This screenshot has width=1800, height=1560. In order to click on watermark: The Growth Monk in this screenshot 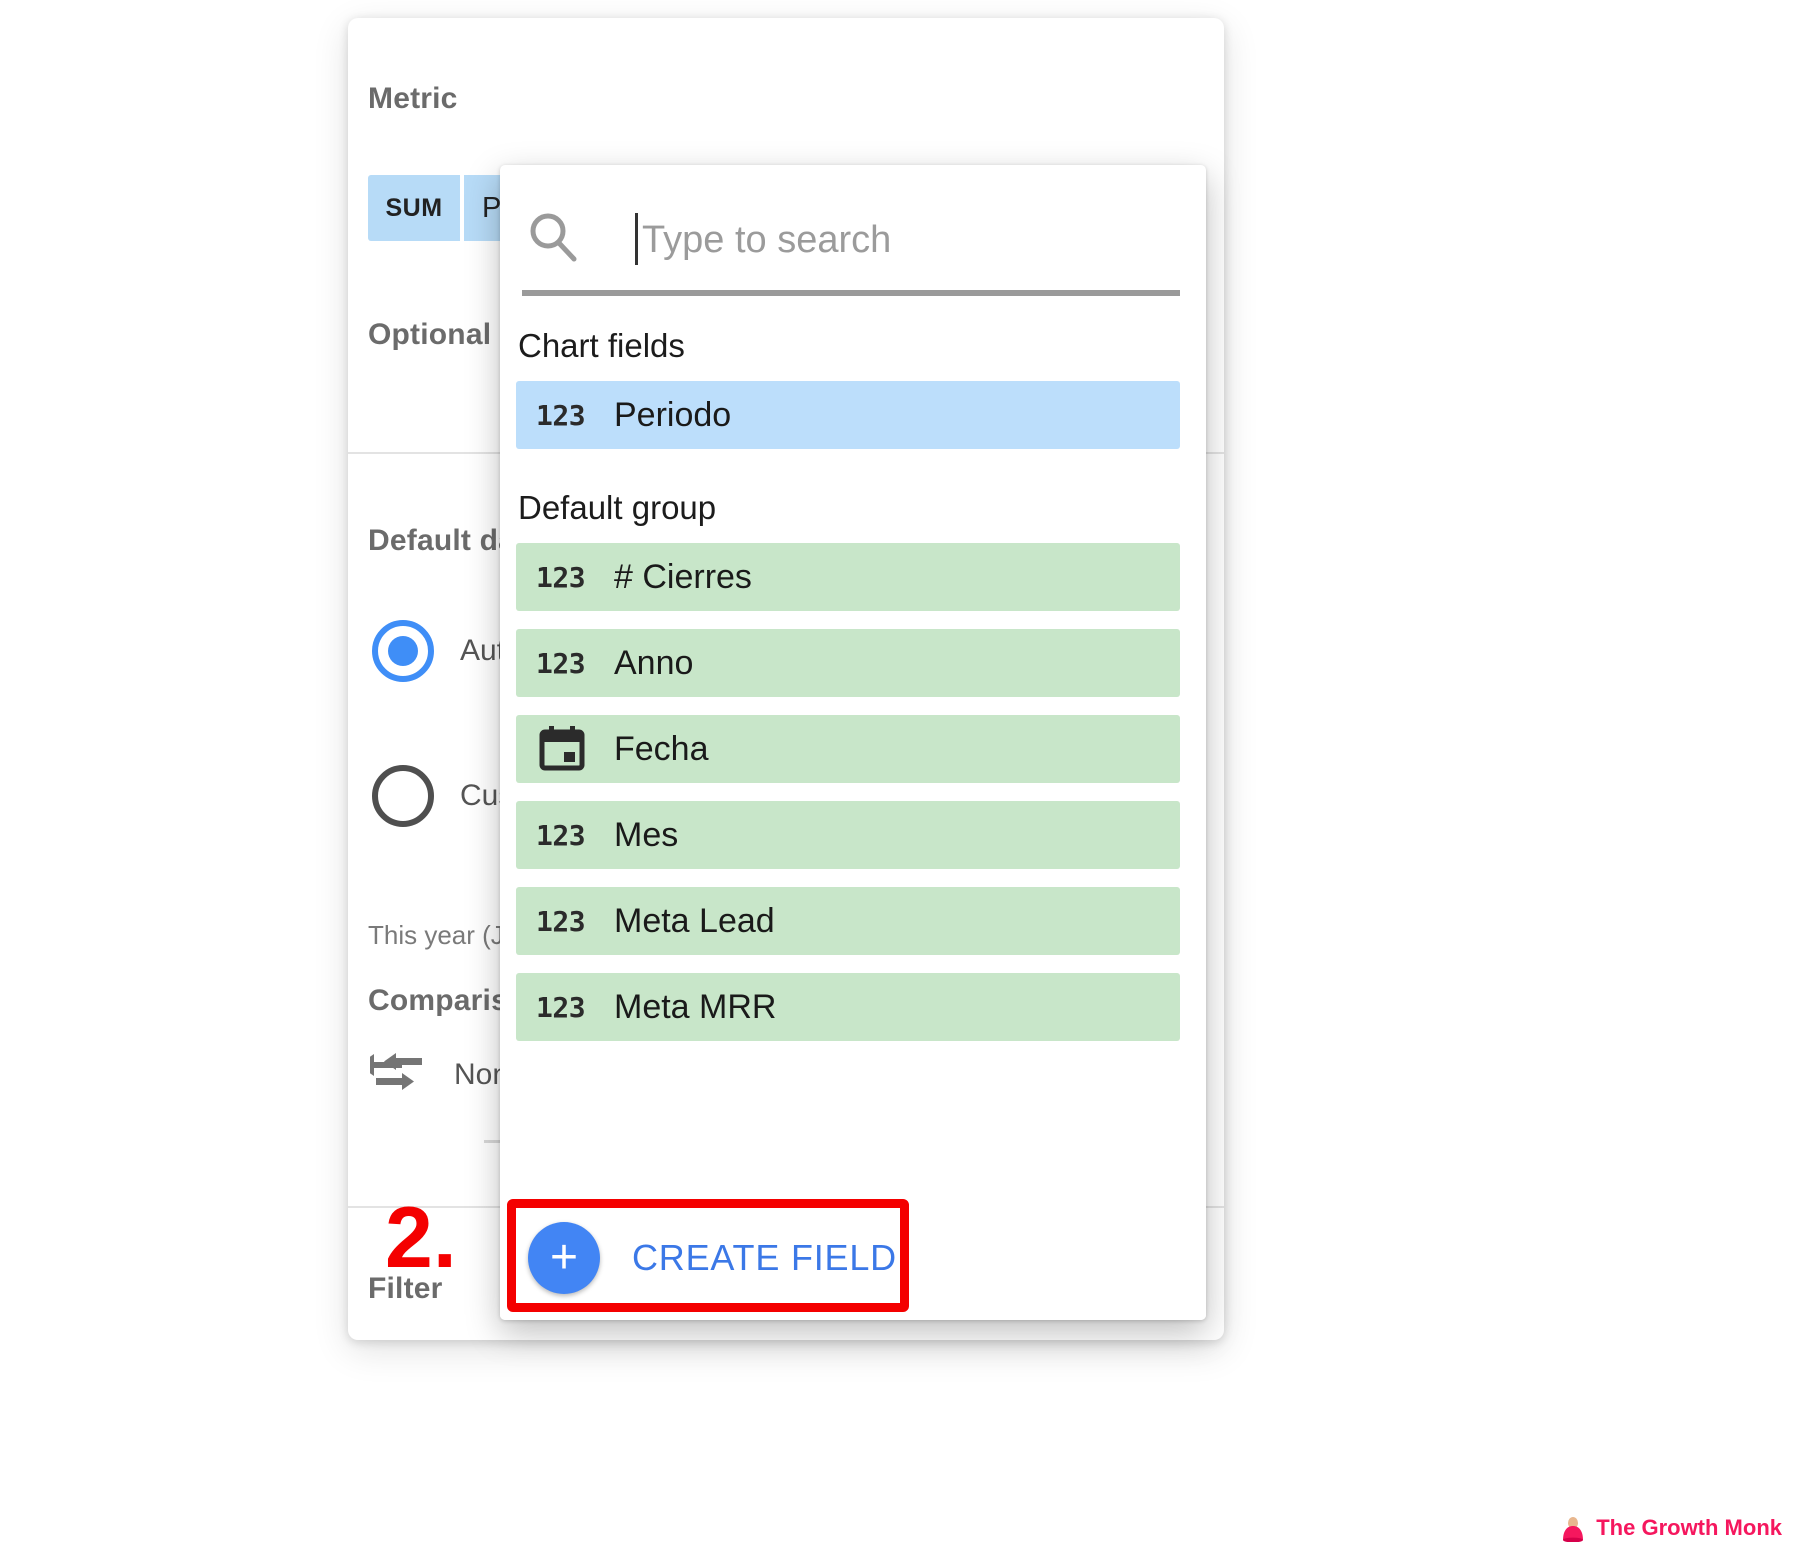, I will do `click(1671, 1528)`.